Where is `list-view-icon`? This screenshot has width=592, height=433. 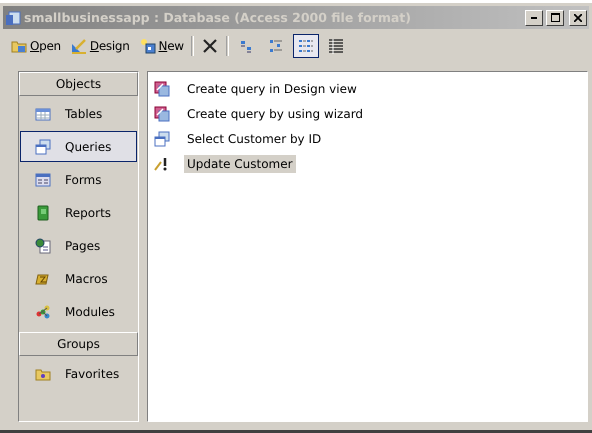
list-view-icon is located at coordinates (306, 46).